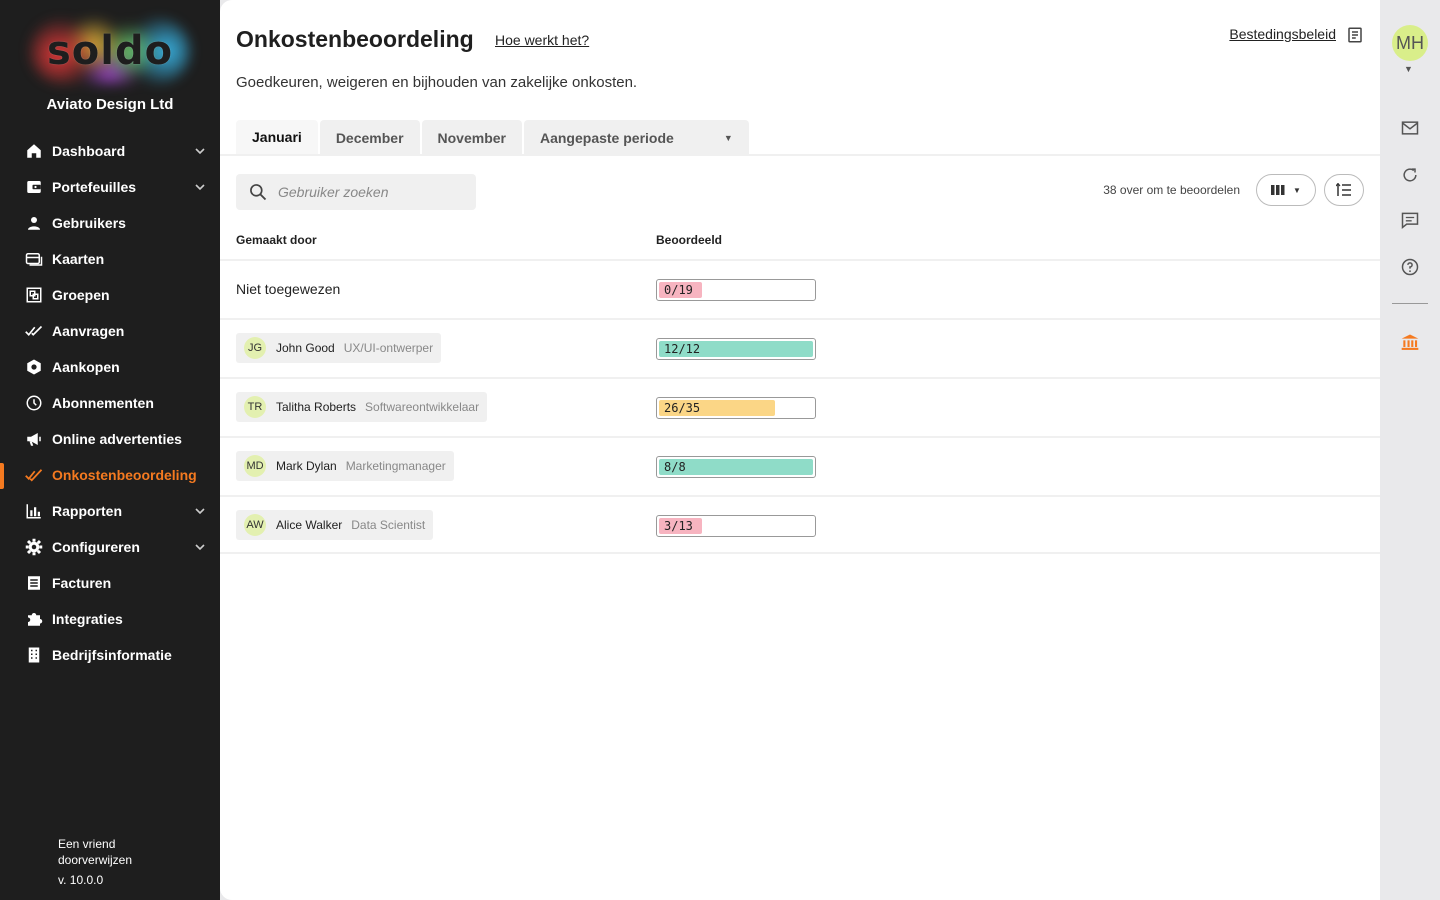  Describe the element at coordinates (34, 259) in the screenshot. I see `cards-icon` at that location.